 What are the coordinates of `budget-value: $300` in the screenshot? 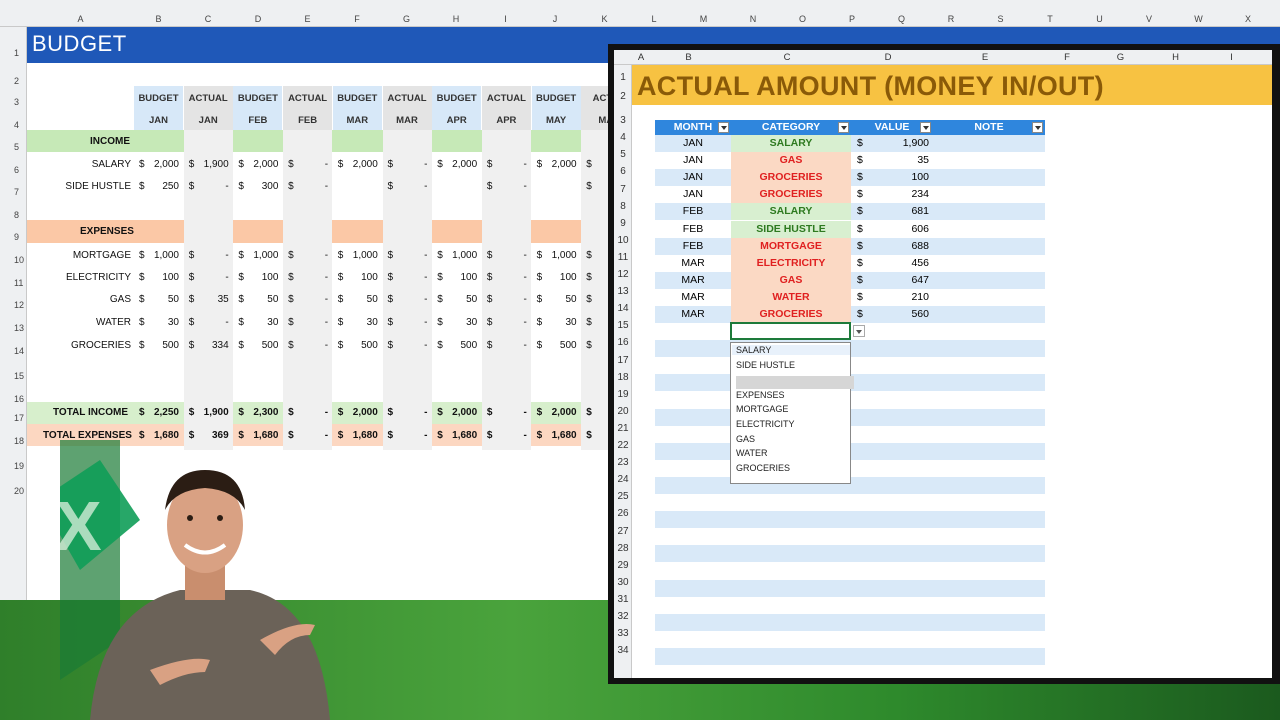 It's located at (258, 186).